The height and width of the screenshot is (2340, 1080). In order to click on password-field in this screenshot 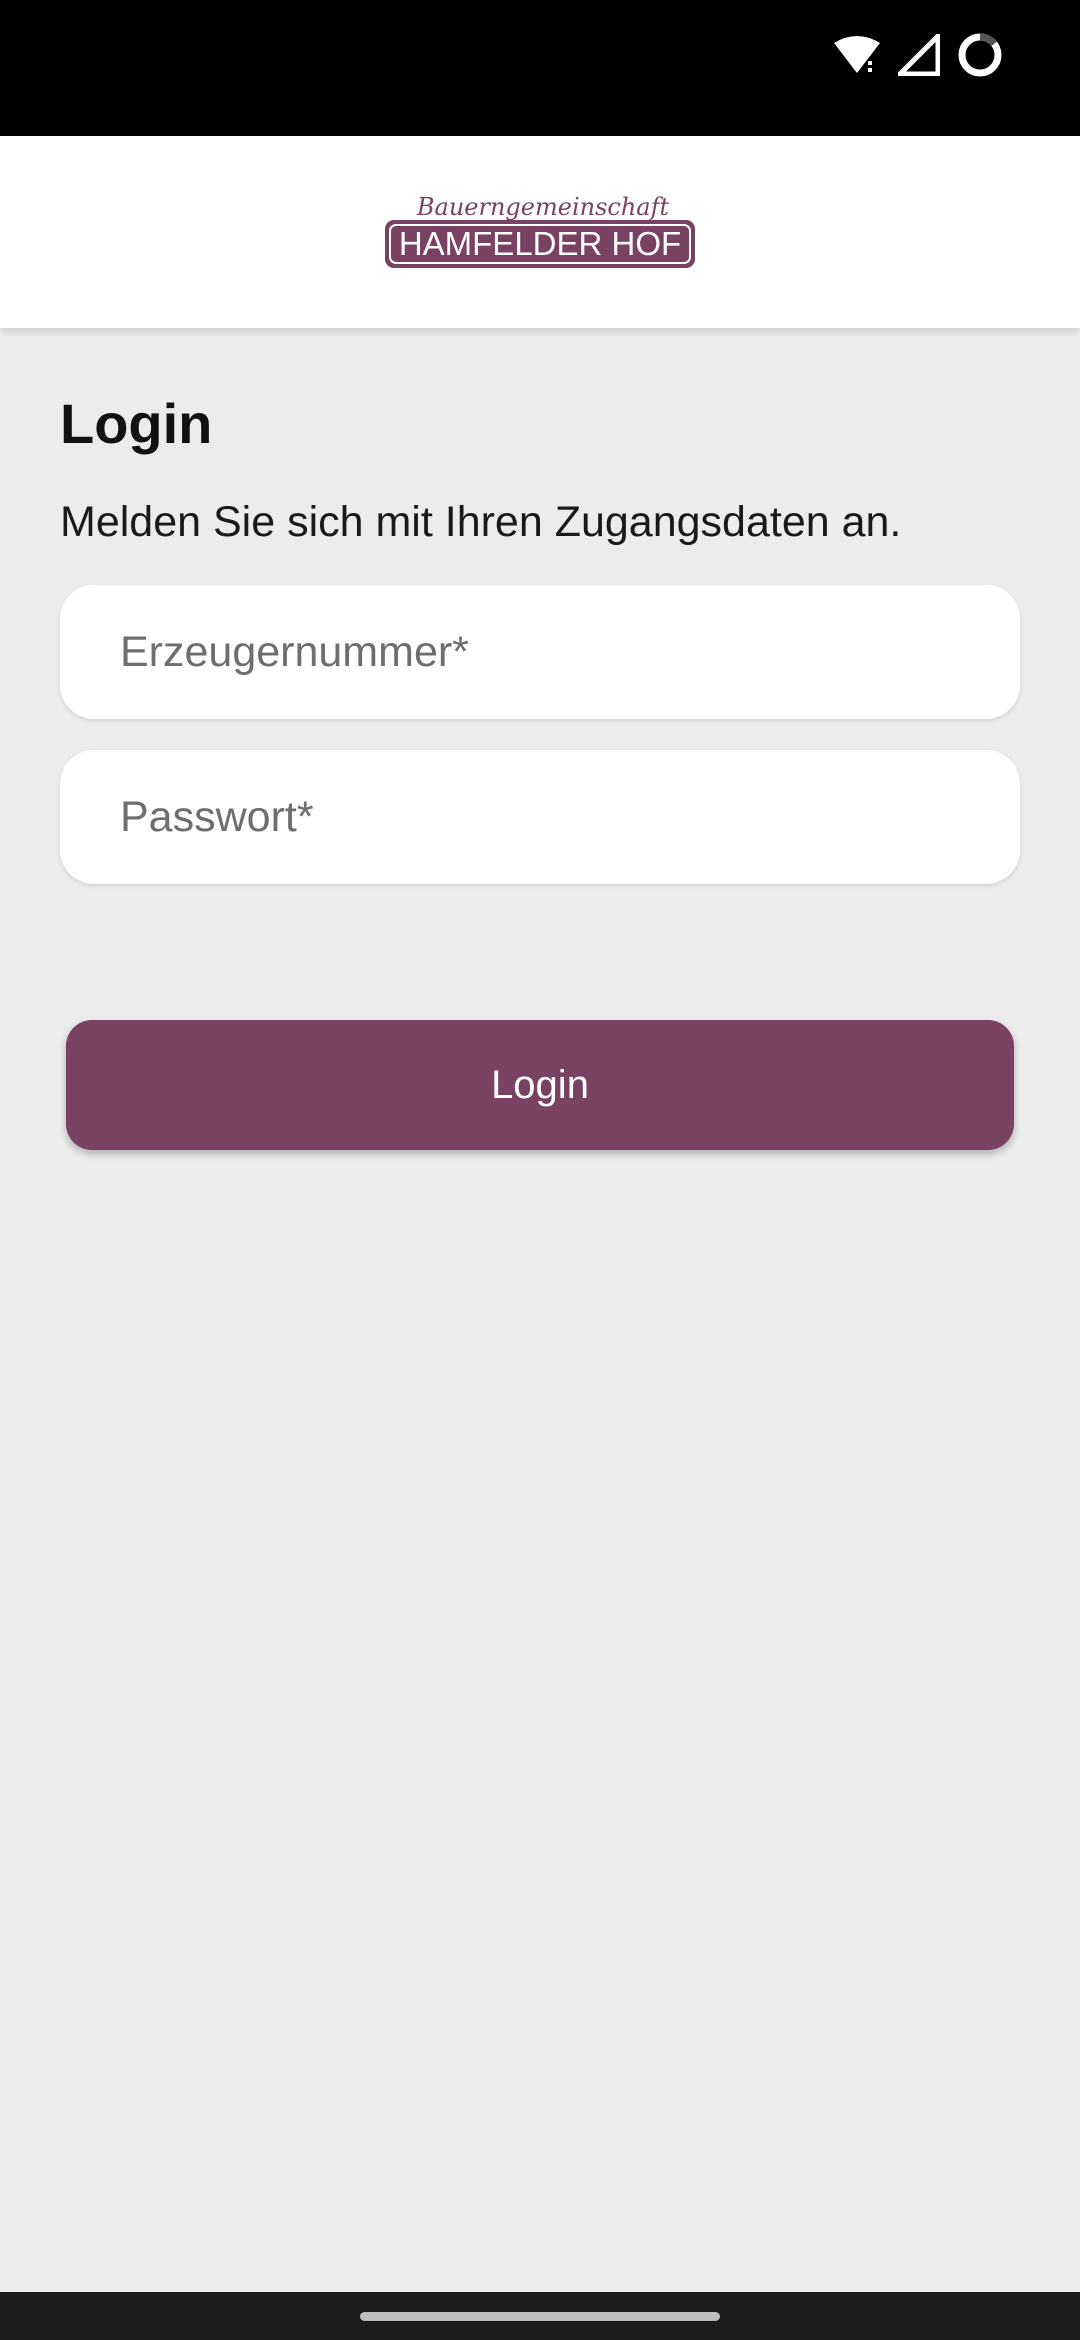, I will do `click(540, 817)`.